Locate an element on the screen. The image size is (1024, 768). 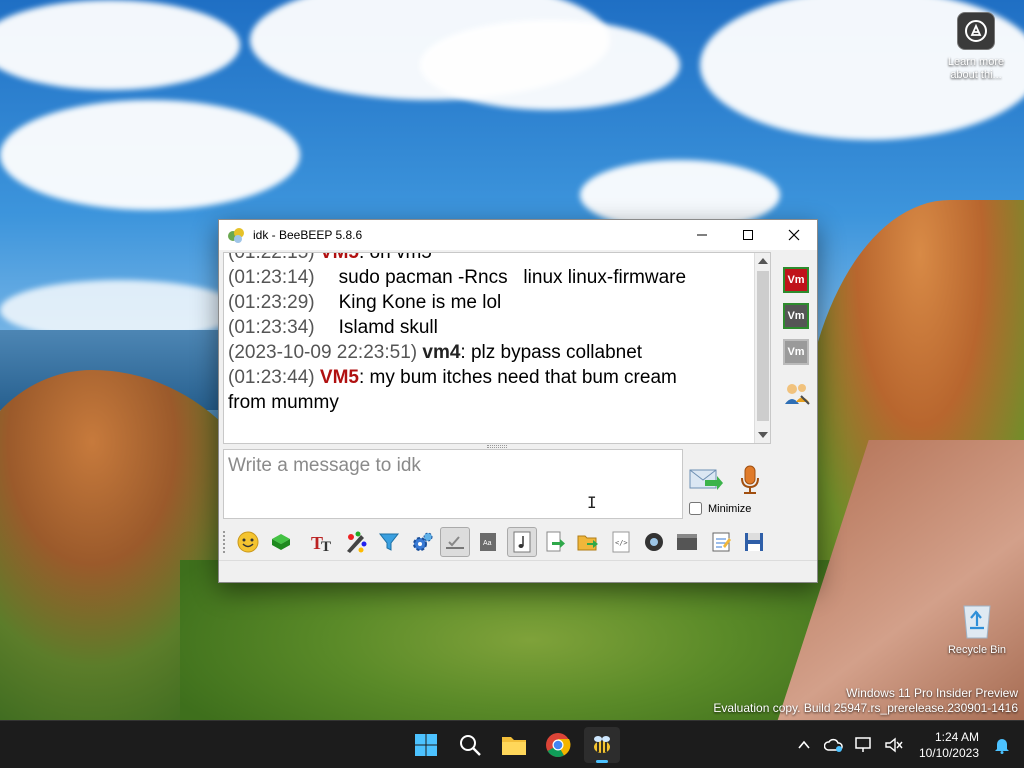
font-color-button is located at coordinates (356, 542).